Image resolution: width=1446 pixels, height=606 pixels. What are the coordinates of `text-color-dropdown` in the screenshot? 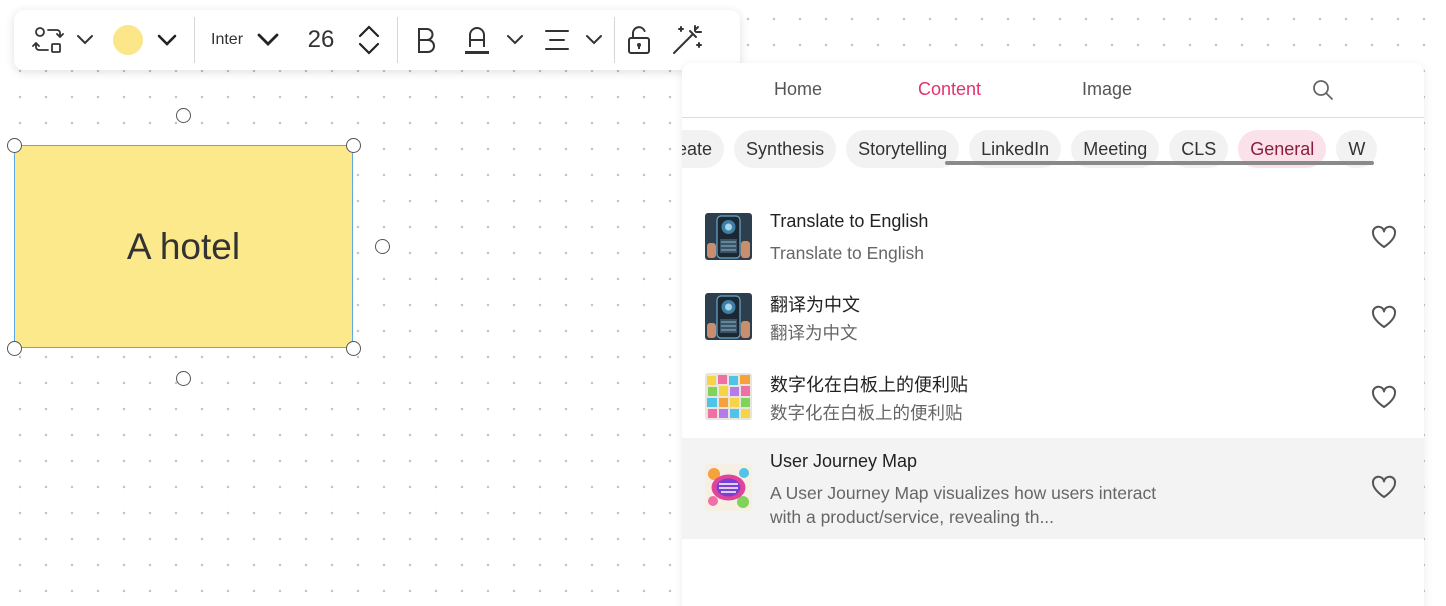 It's located at (515, 40).